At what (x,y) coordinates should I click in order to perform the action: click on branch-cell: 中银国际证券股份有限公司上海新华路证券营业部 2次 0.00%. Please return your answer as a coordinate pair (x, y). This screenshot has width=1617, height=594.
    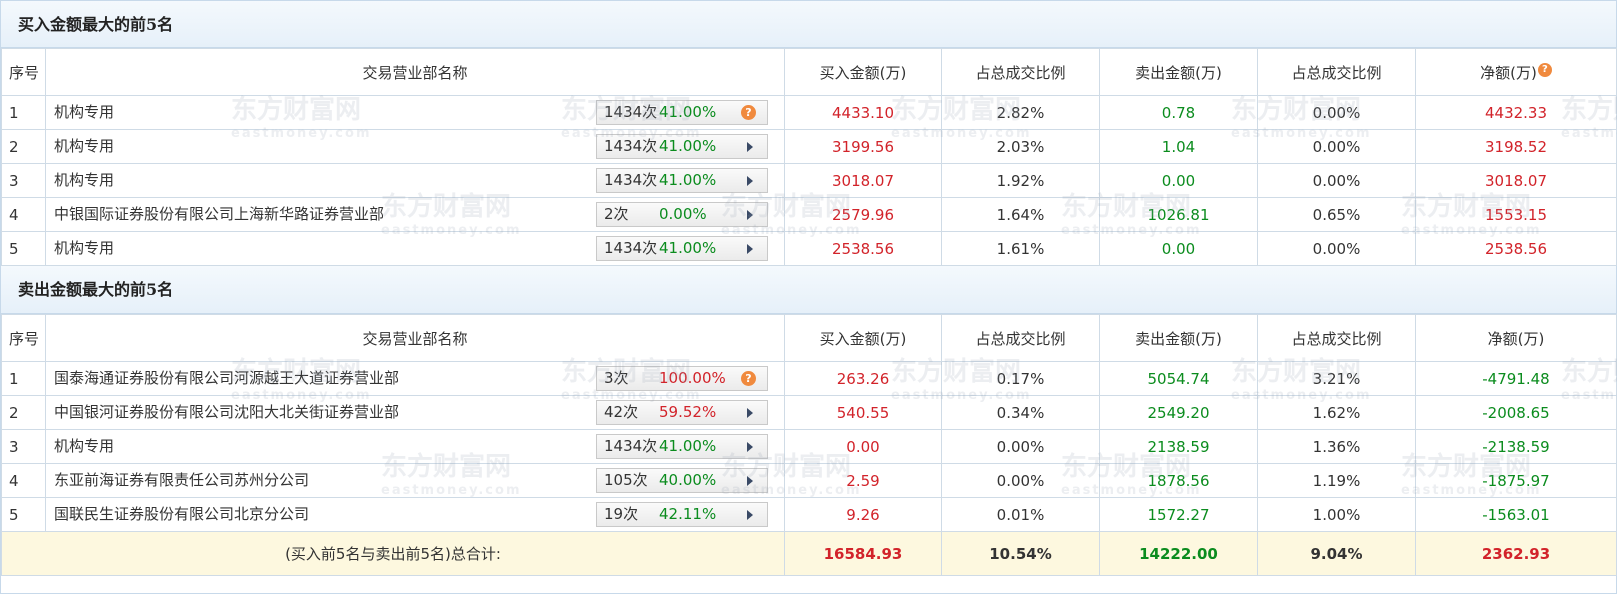
    Looking at the image, I should click on (415, 214).